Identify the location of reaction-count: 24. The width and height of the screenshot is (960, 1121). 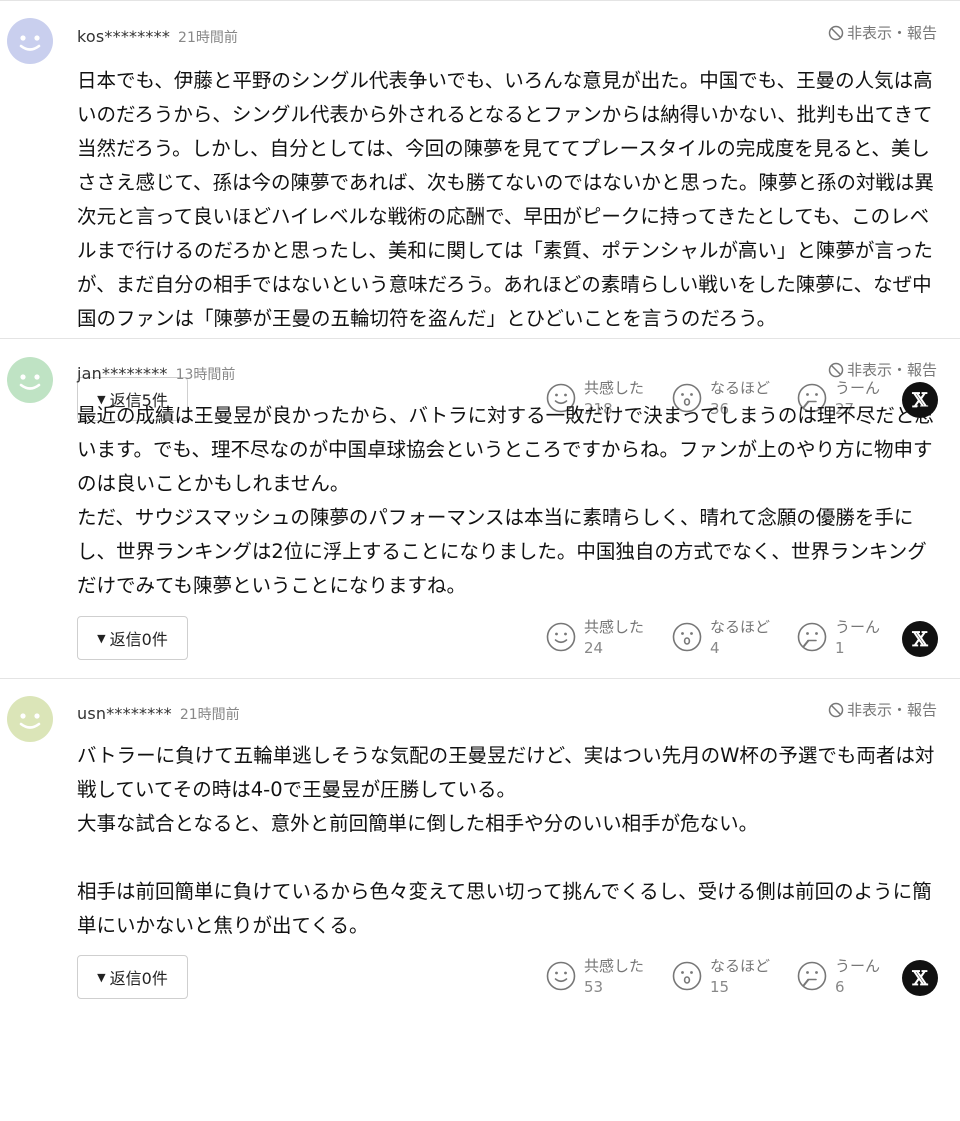
(594, 648).